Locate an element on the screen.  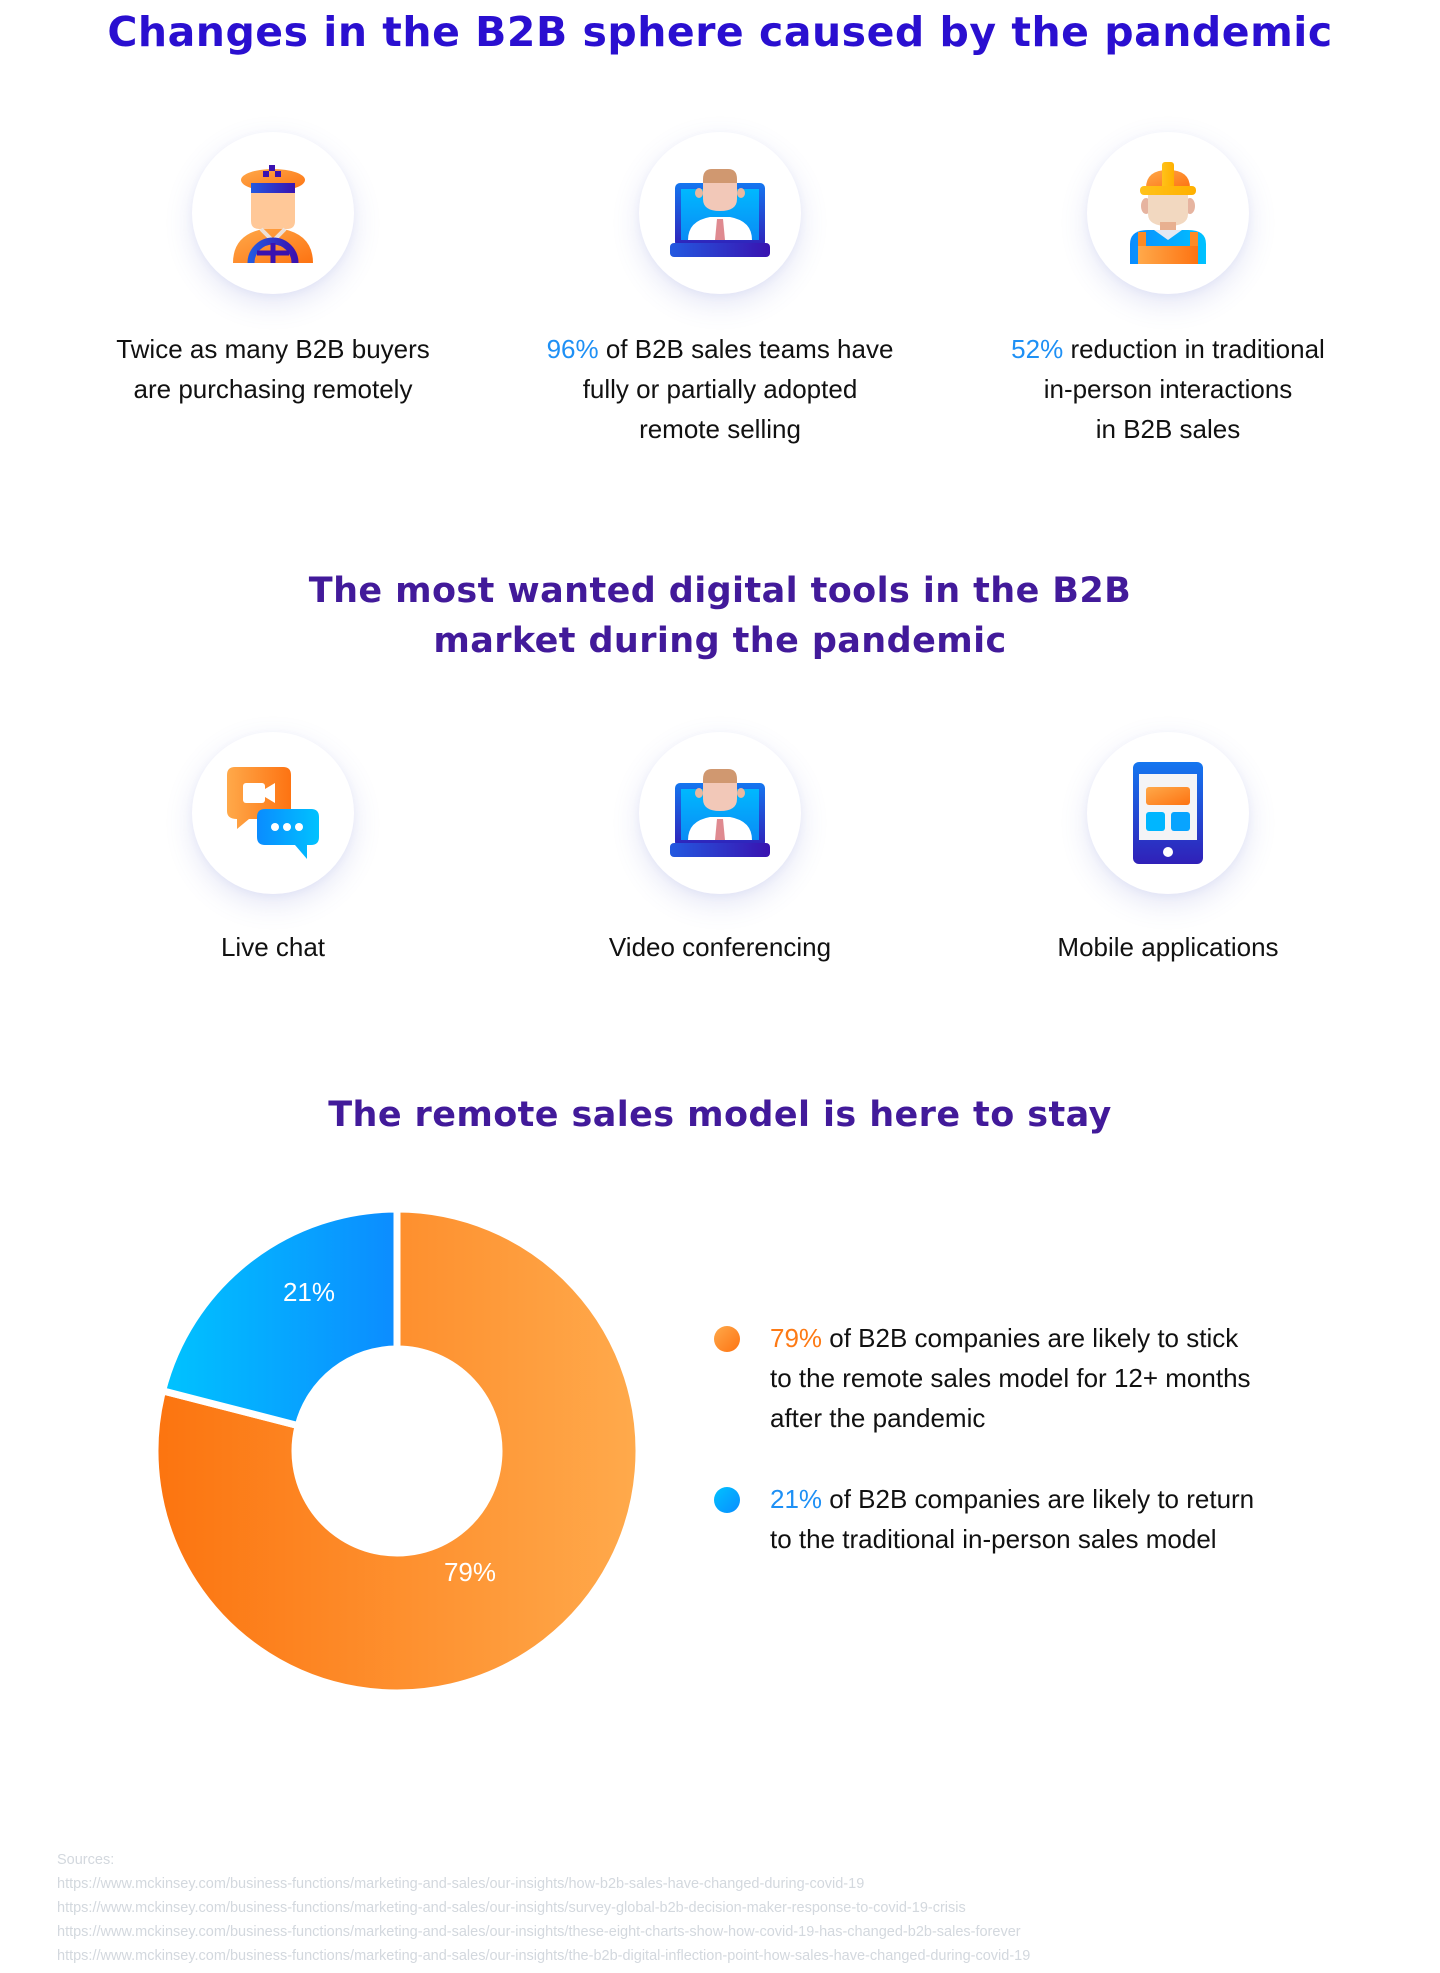
sources-heading: Sources: is located at coordinates (86, 1860).